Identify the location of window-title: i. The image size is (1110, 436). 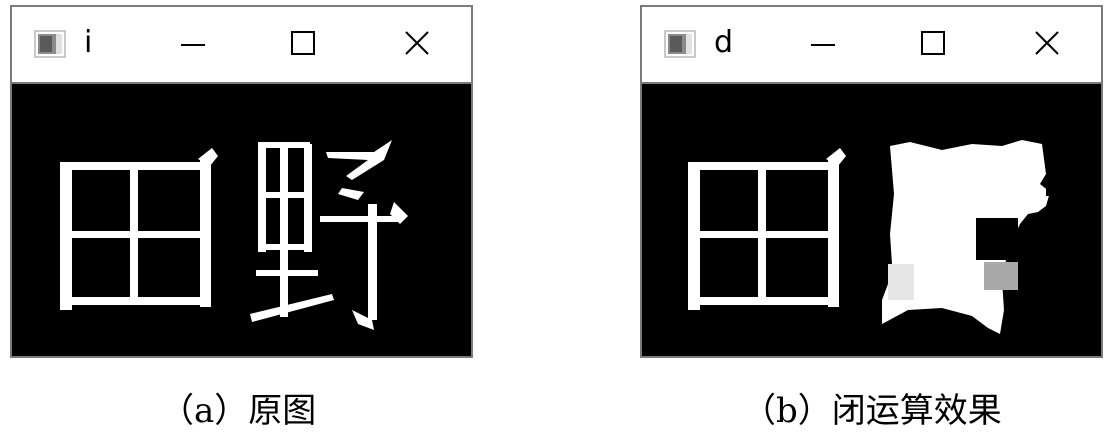
(88, 42).